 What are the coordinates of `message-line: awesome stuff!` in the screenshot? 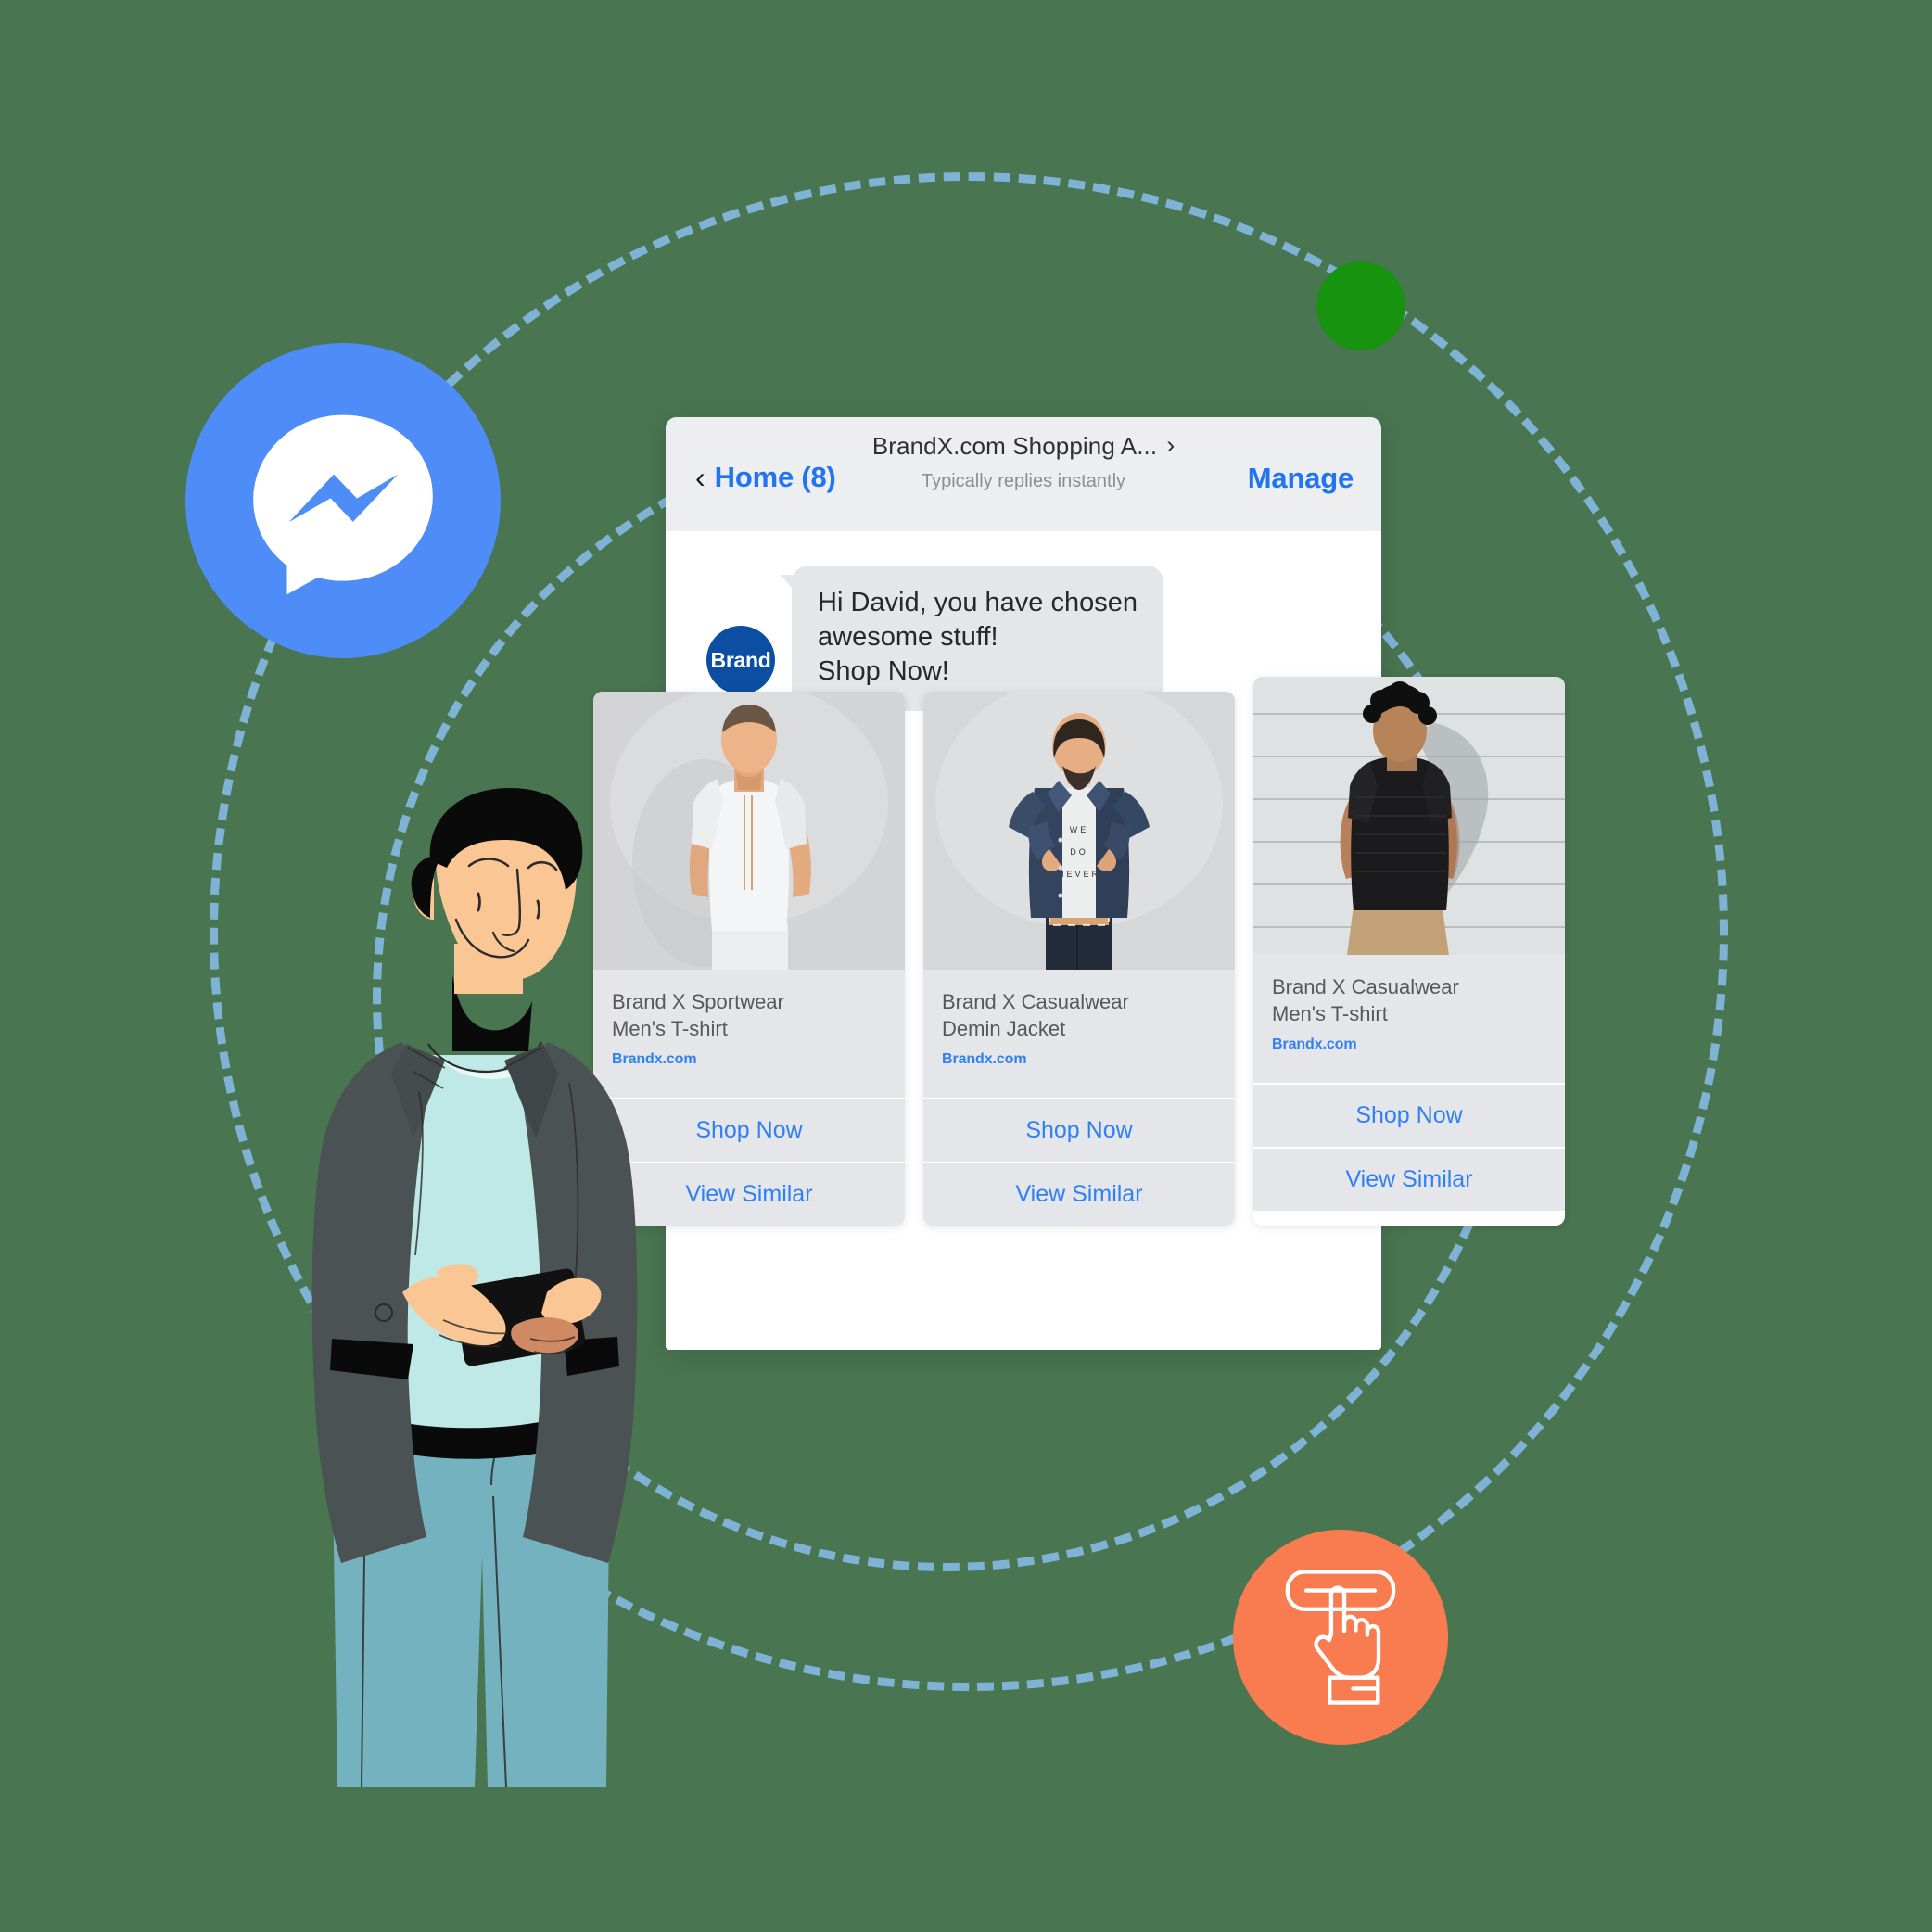 It's located at (908, 637).